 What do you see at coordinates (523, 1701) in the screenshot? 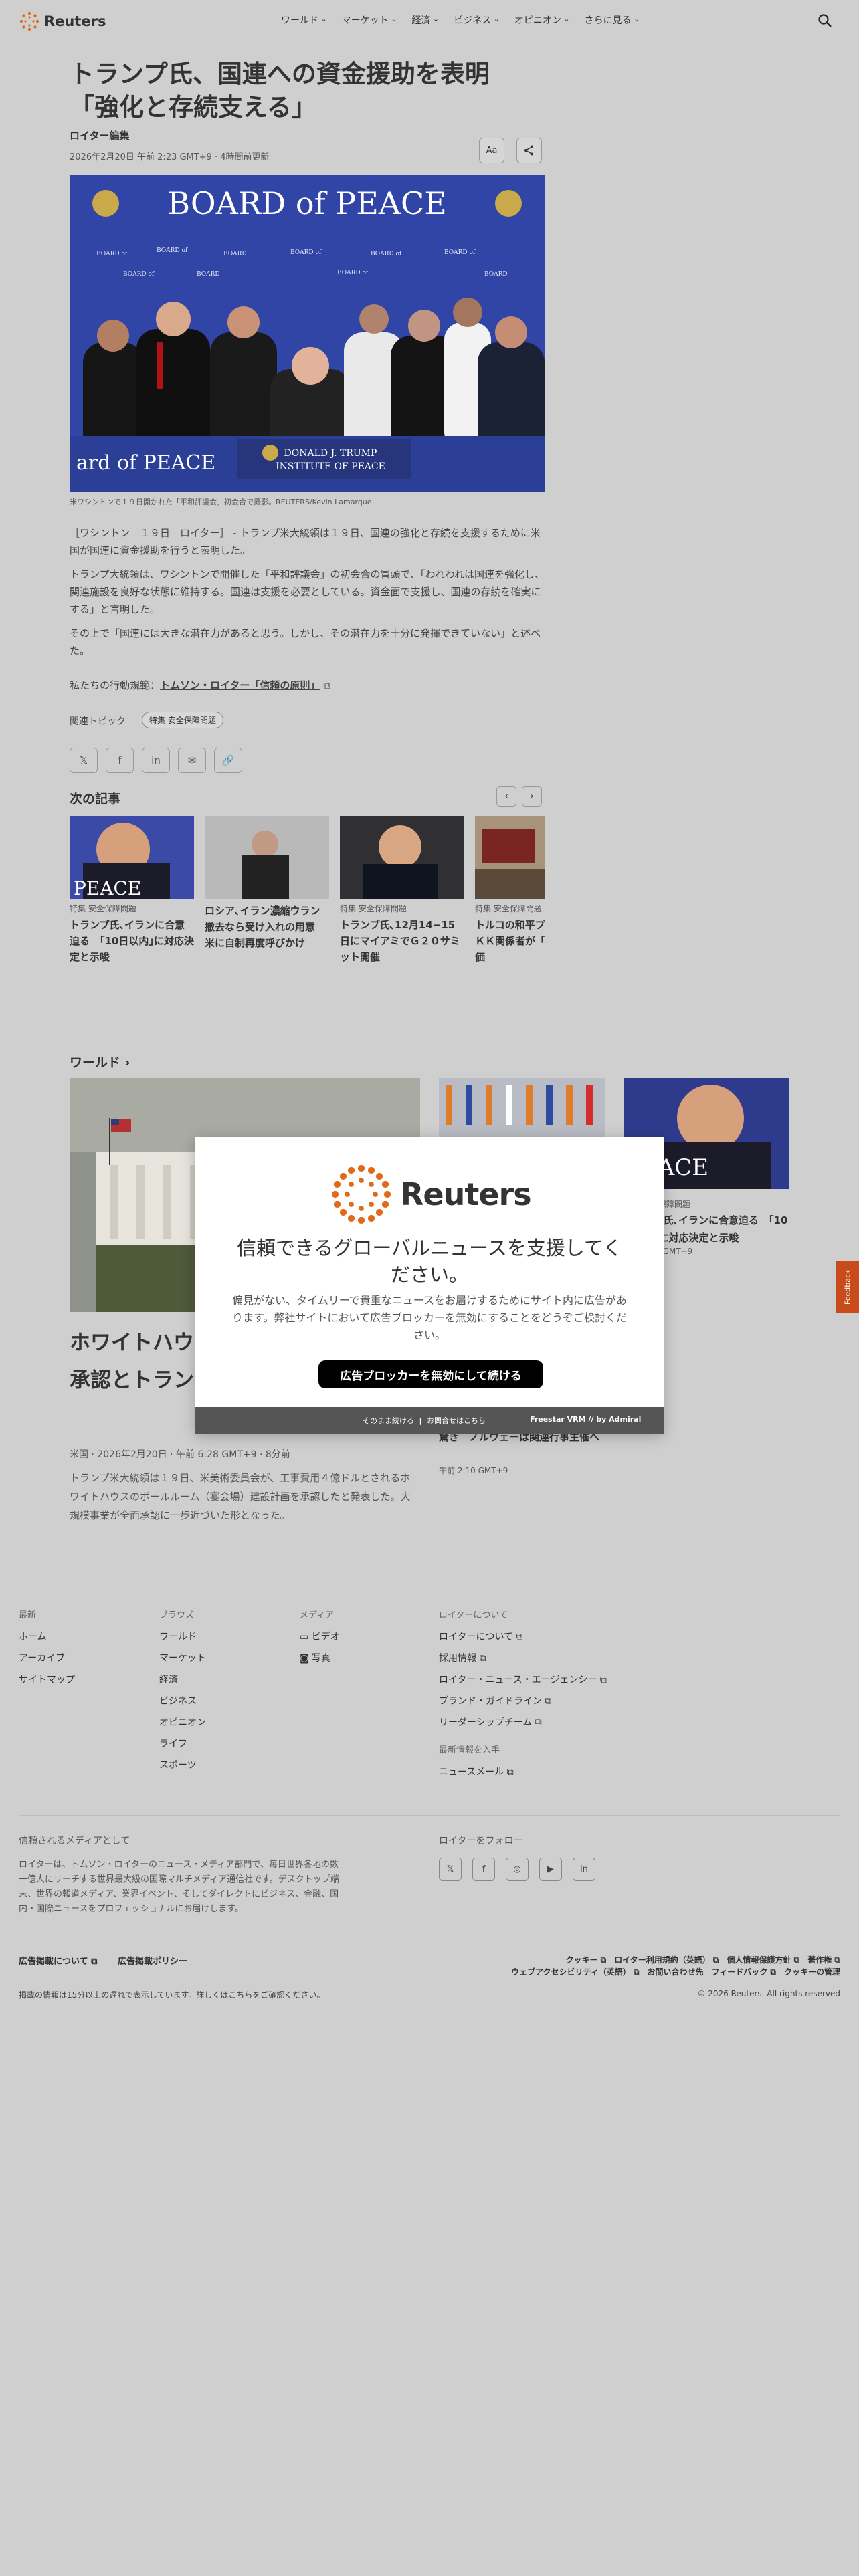
I see `footer-link: ブランド・ガイドライン ⧉` at bounding box center [523, 1701].